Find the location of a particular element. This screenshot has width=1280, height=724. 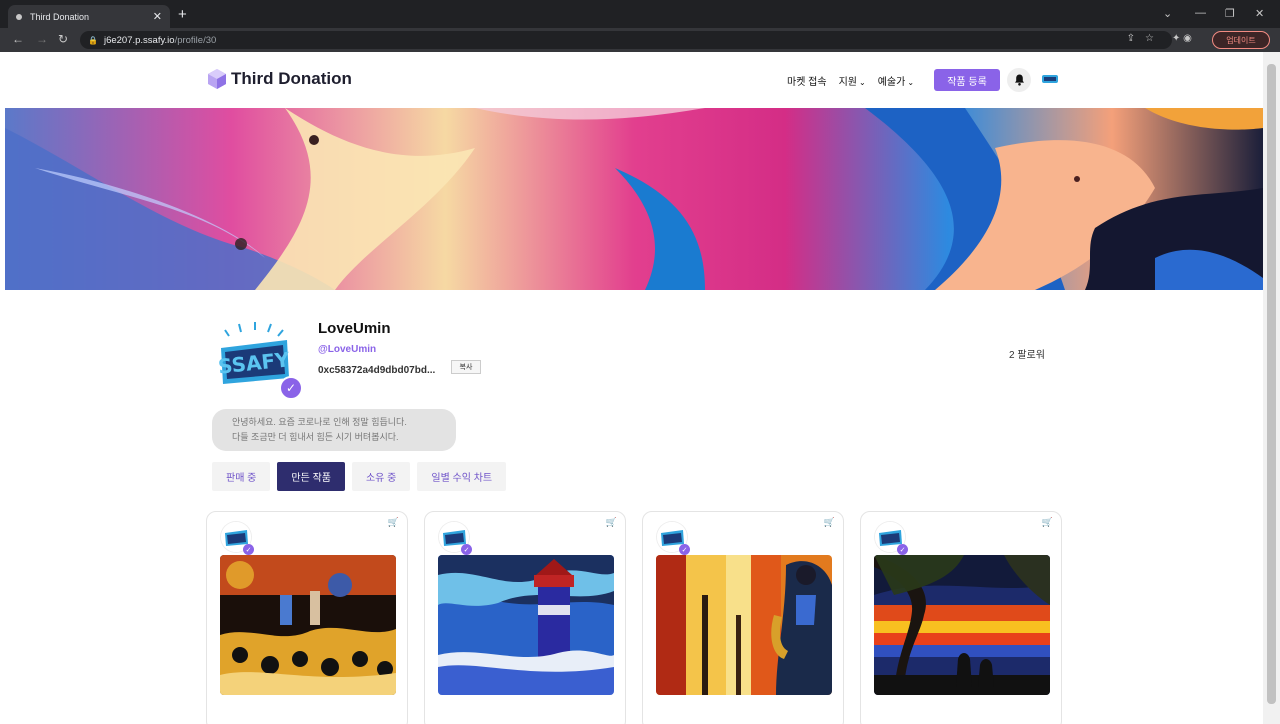

minimize-icon: — is located at coordinates (1200, 13).